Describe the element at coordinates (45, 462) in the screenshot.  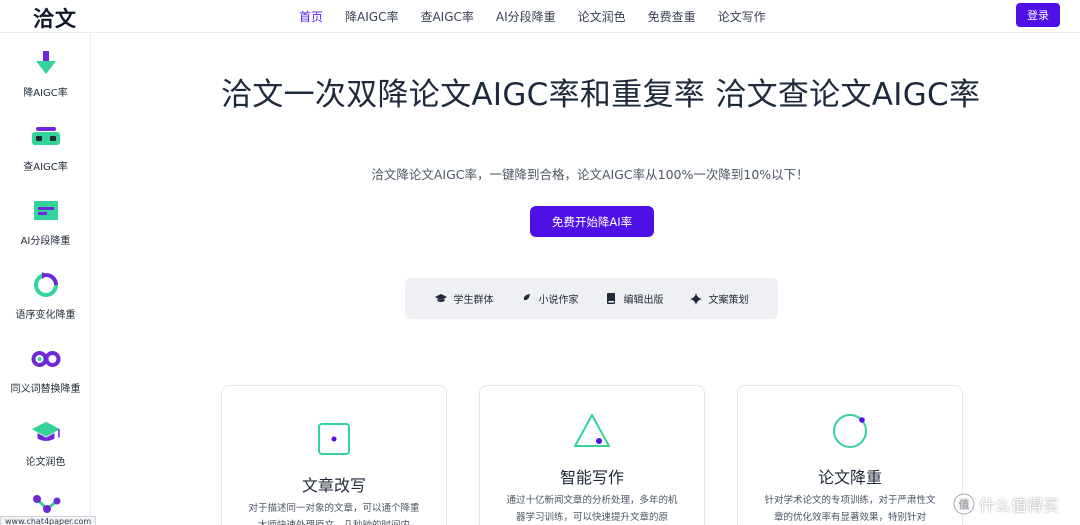
I see `sidebar-item-label: 论文润色` at that location.